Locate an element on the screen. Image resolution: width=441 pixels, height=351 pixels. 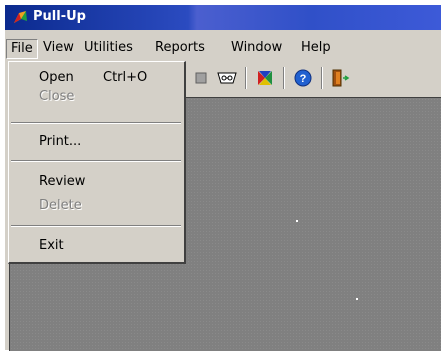
stop-icon is located at coordinates (201, 78).